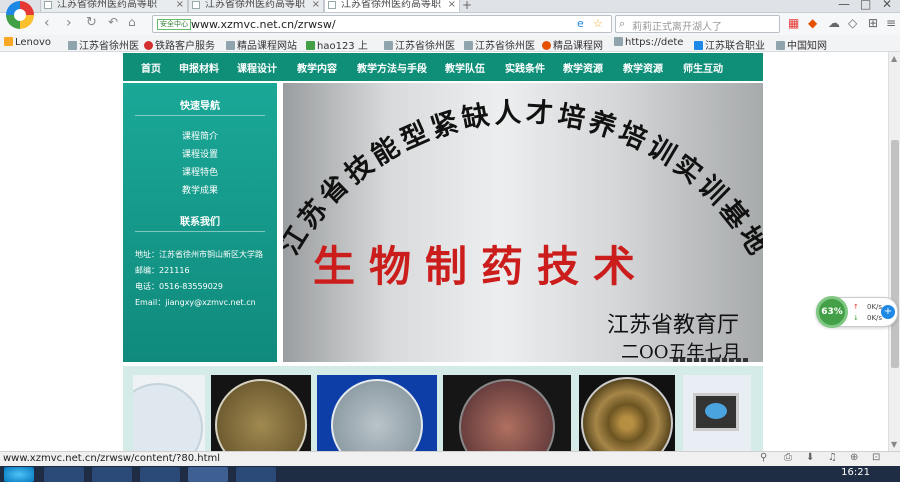  What do you see at coordinates (20, 15) in the screenshot?
I see `browser-logo-icon` at bounding box center [20, 15].